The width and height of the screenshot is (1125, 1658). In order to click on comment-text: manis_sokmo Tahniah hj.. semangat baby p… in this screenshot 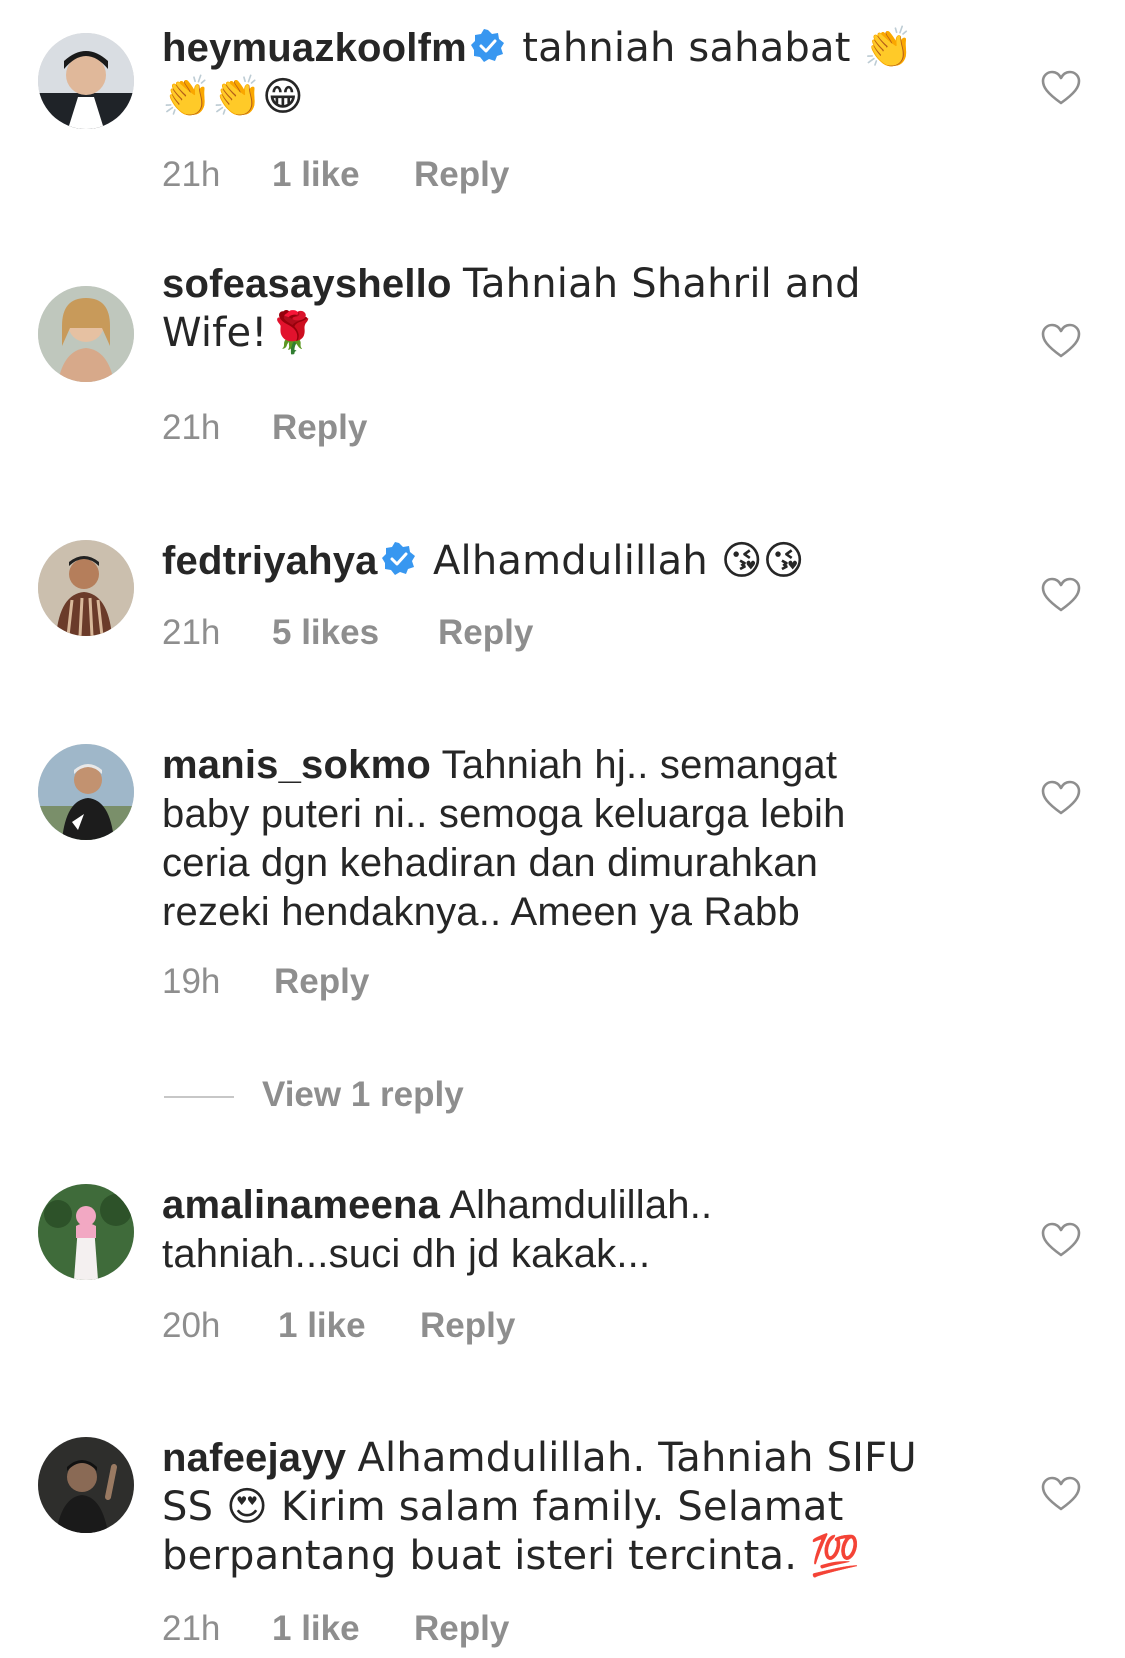, I will do `click(542, 839)`.